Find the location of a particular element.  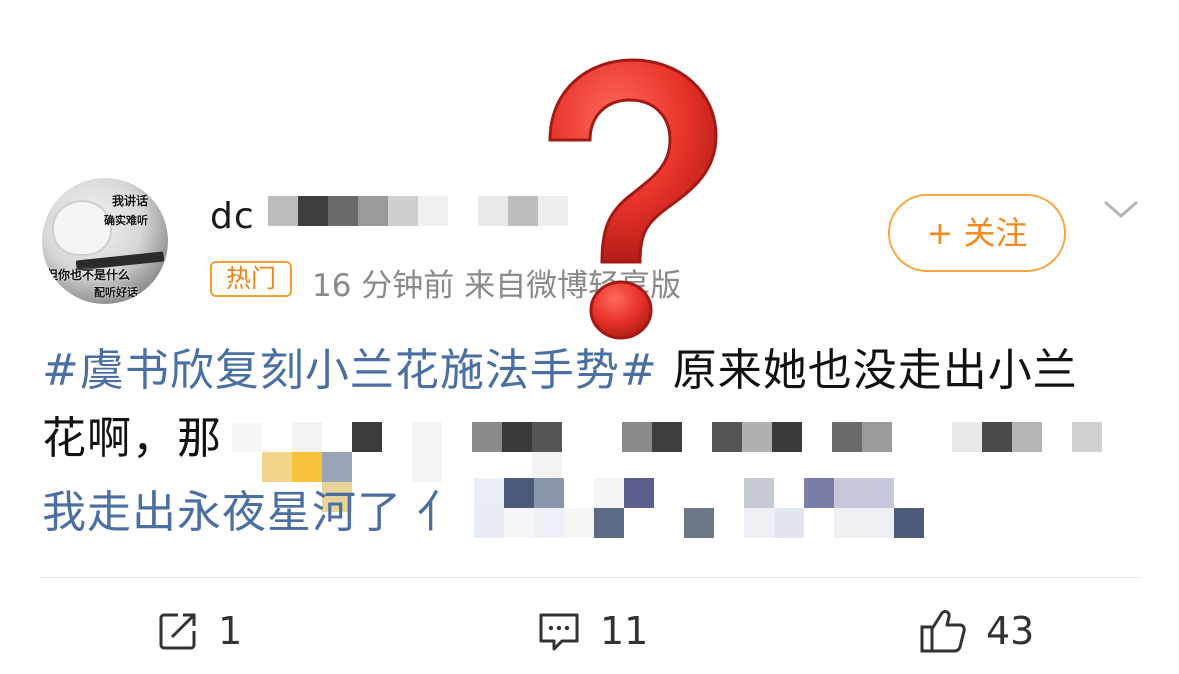

avatar: 我讲话 确实难听 但你也不是什么 配听好话 is located at coordinates (105, 241).